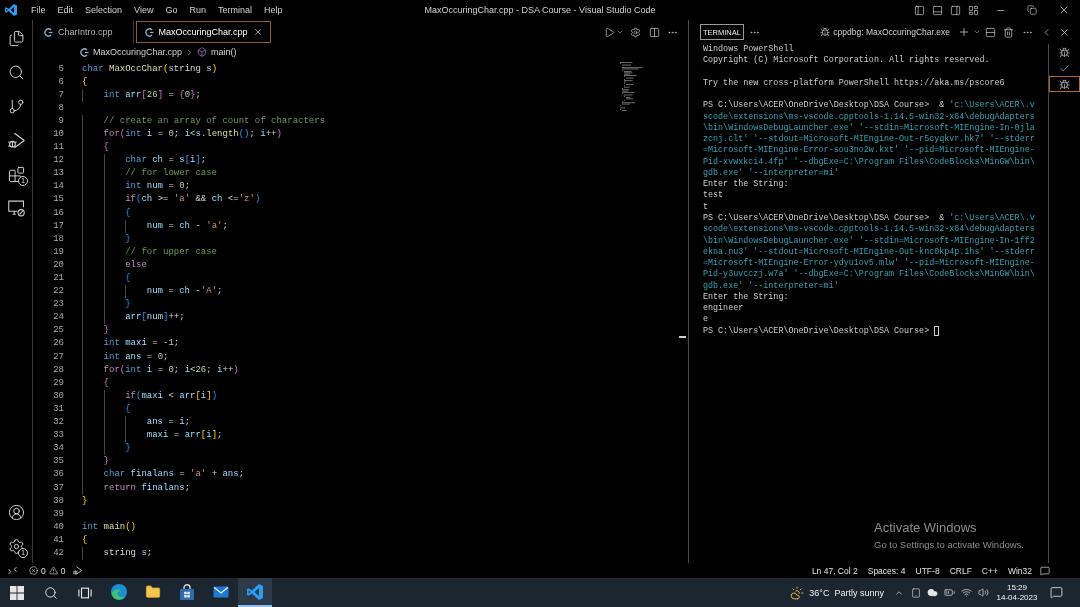 The image size is (1080, 607). I want to click on line-number: 22, so click(58, 292).